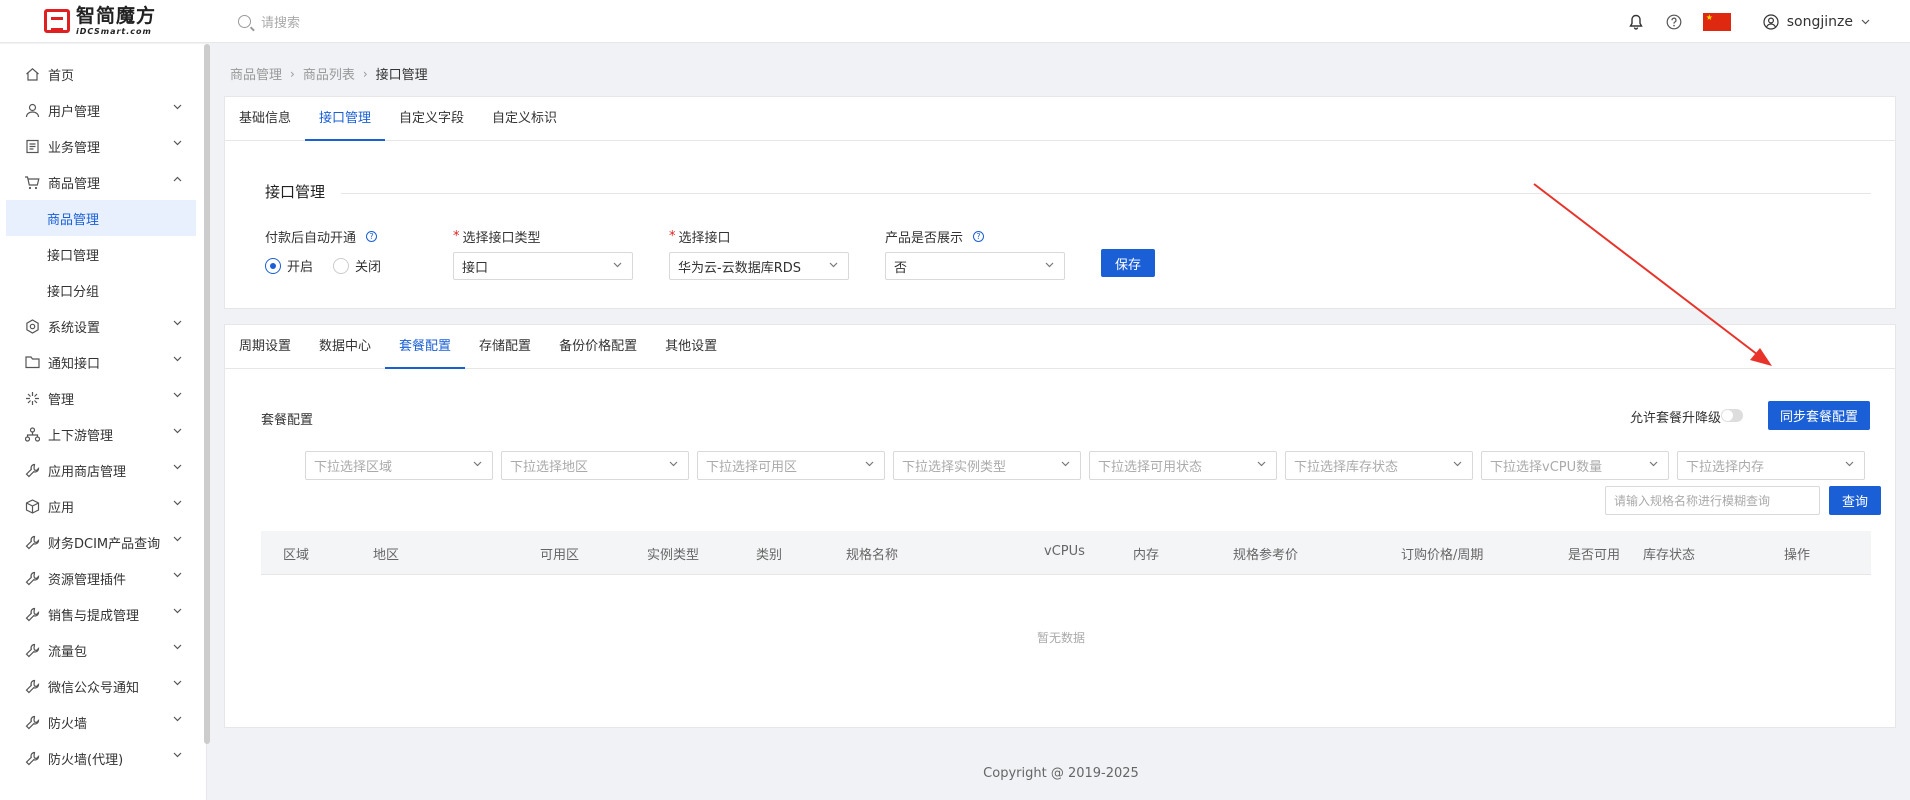 This screenshot has width=1910, height=800. I want to click on sidebar-sub-product-manage: 商品管理, so click(101, 218).